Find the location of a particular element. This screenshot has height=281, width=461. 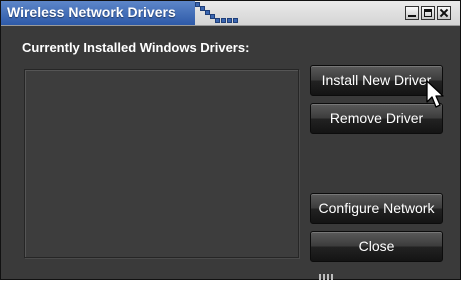

title-tab: Wireless Network Drivers is located at coordinates (98, 13).